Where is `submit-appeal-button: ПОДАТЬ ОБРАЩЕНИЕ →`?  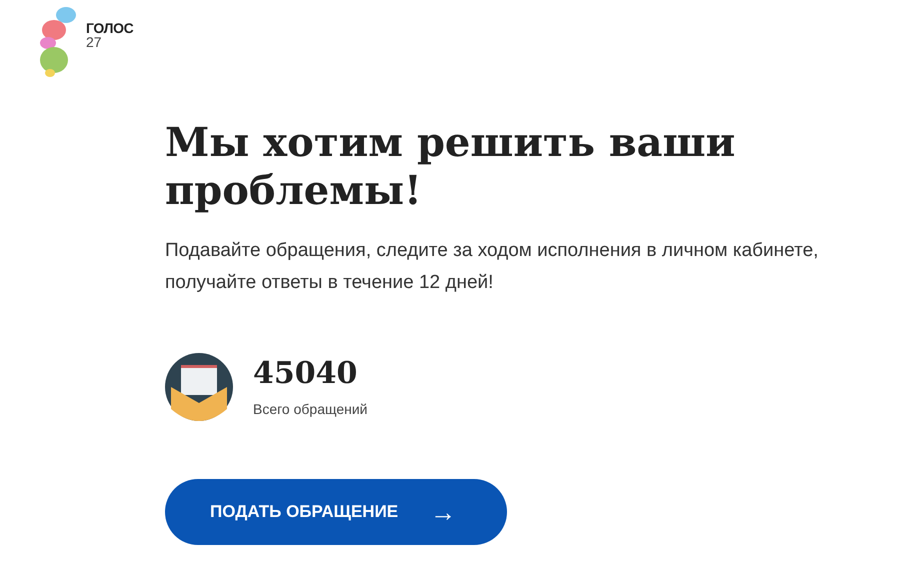 submit-appeal-button: ПОДАТЬ ОБРАЩЕНИЕ → is located at coordinates (336, 512).